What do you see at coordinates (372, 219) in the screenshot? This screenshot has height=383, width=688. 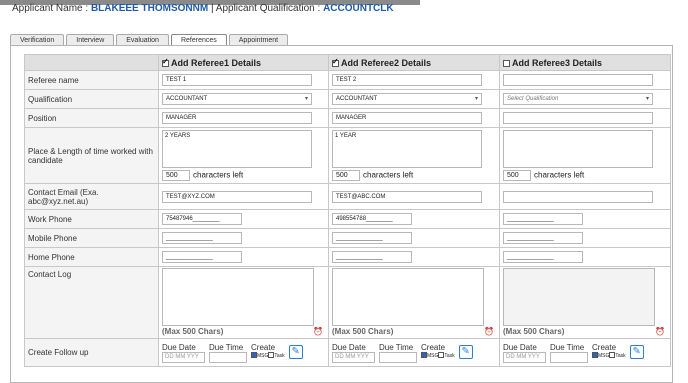 I see `referee2-work-phone-input: 498554788________` at bounding box center [372, 219].